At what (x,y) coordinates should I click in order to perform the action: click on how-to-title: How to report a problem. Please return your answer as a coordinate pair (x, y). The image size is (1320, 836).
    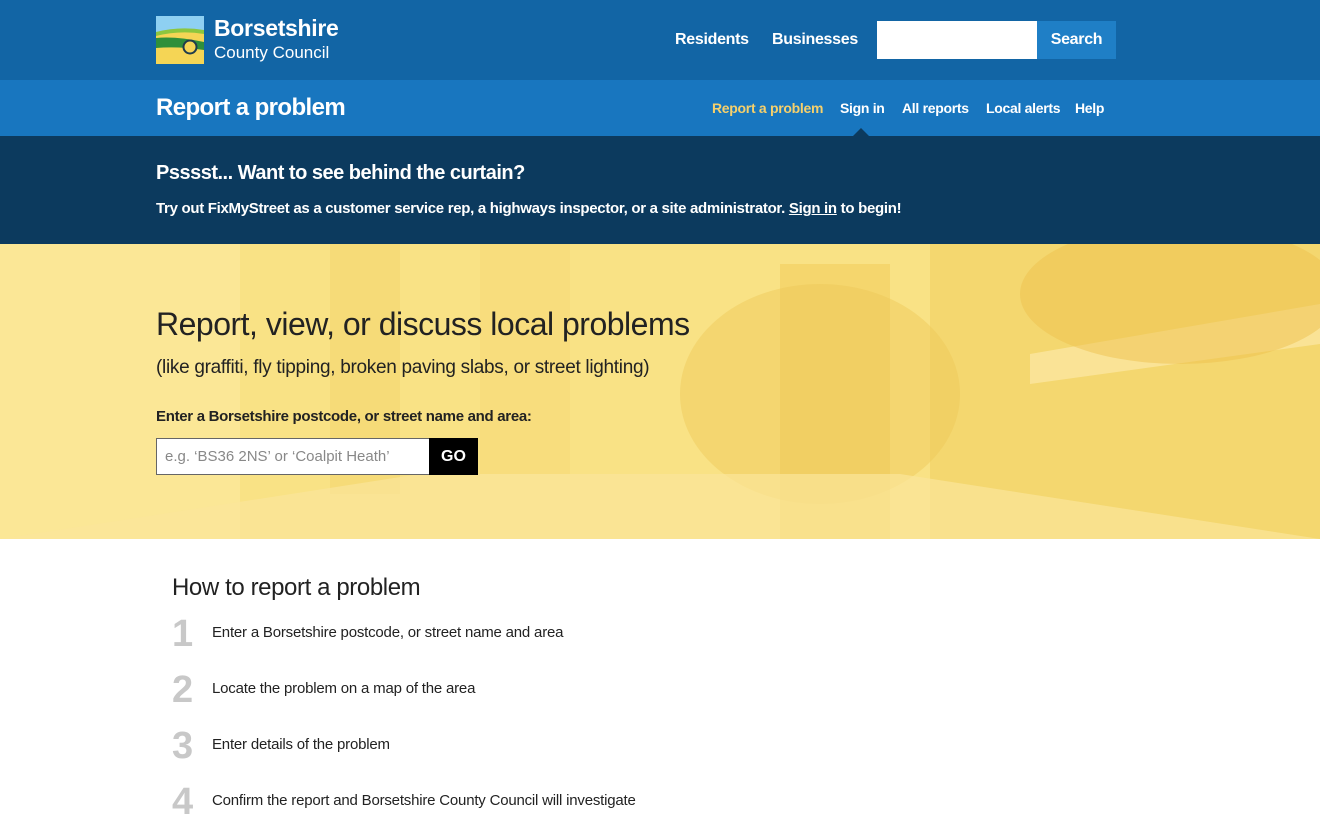
    Looking at the image, I should click on (296, 587).